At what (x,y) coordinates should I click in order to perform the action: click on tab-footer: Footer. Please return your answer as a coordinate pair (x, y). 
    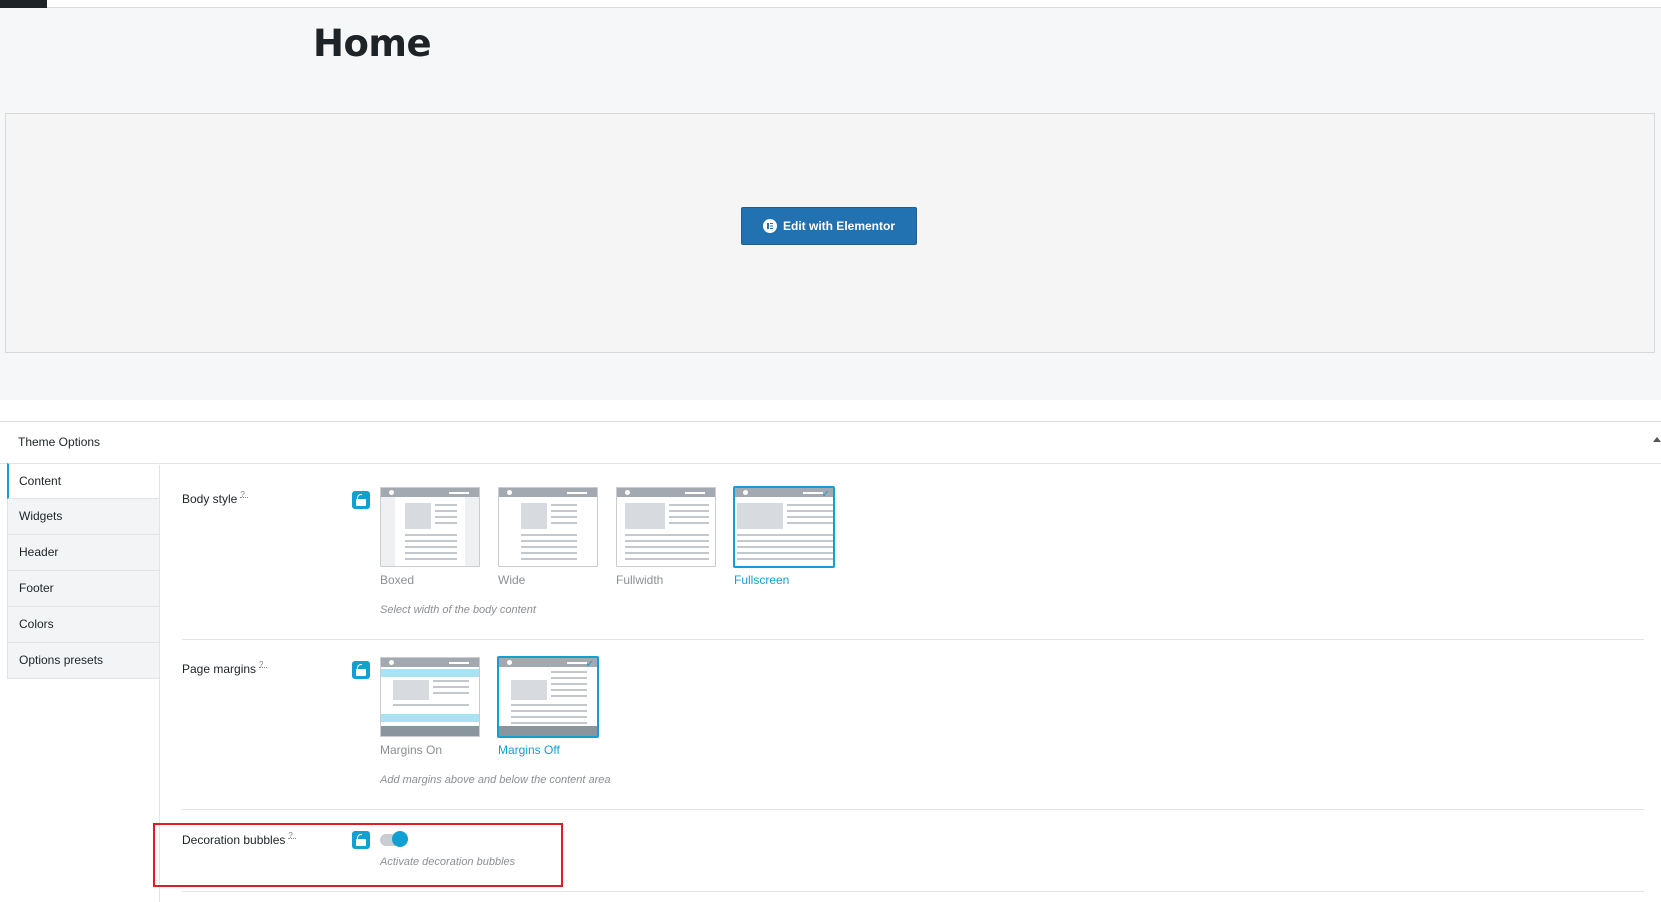
    Looking at the image, I should click on (83, 589).